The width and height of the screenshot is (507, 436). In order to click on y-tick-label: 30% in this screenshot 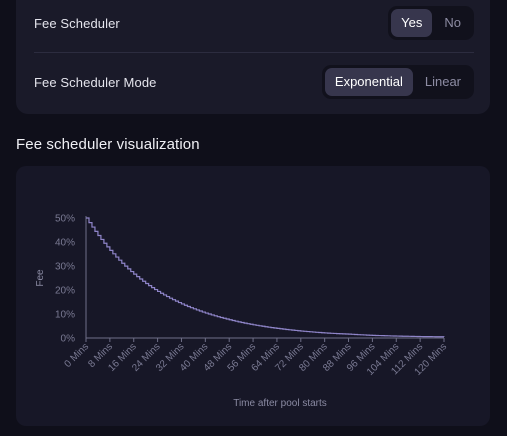, I will do `click(65, 267)`.